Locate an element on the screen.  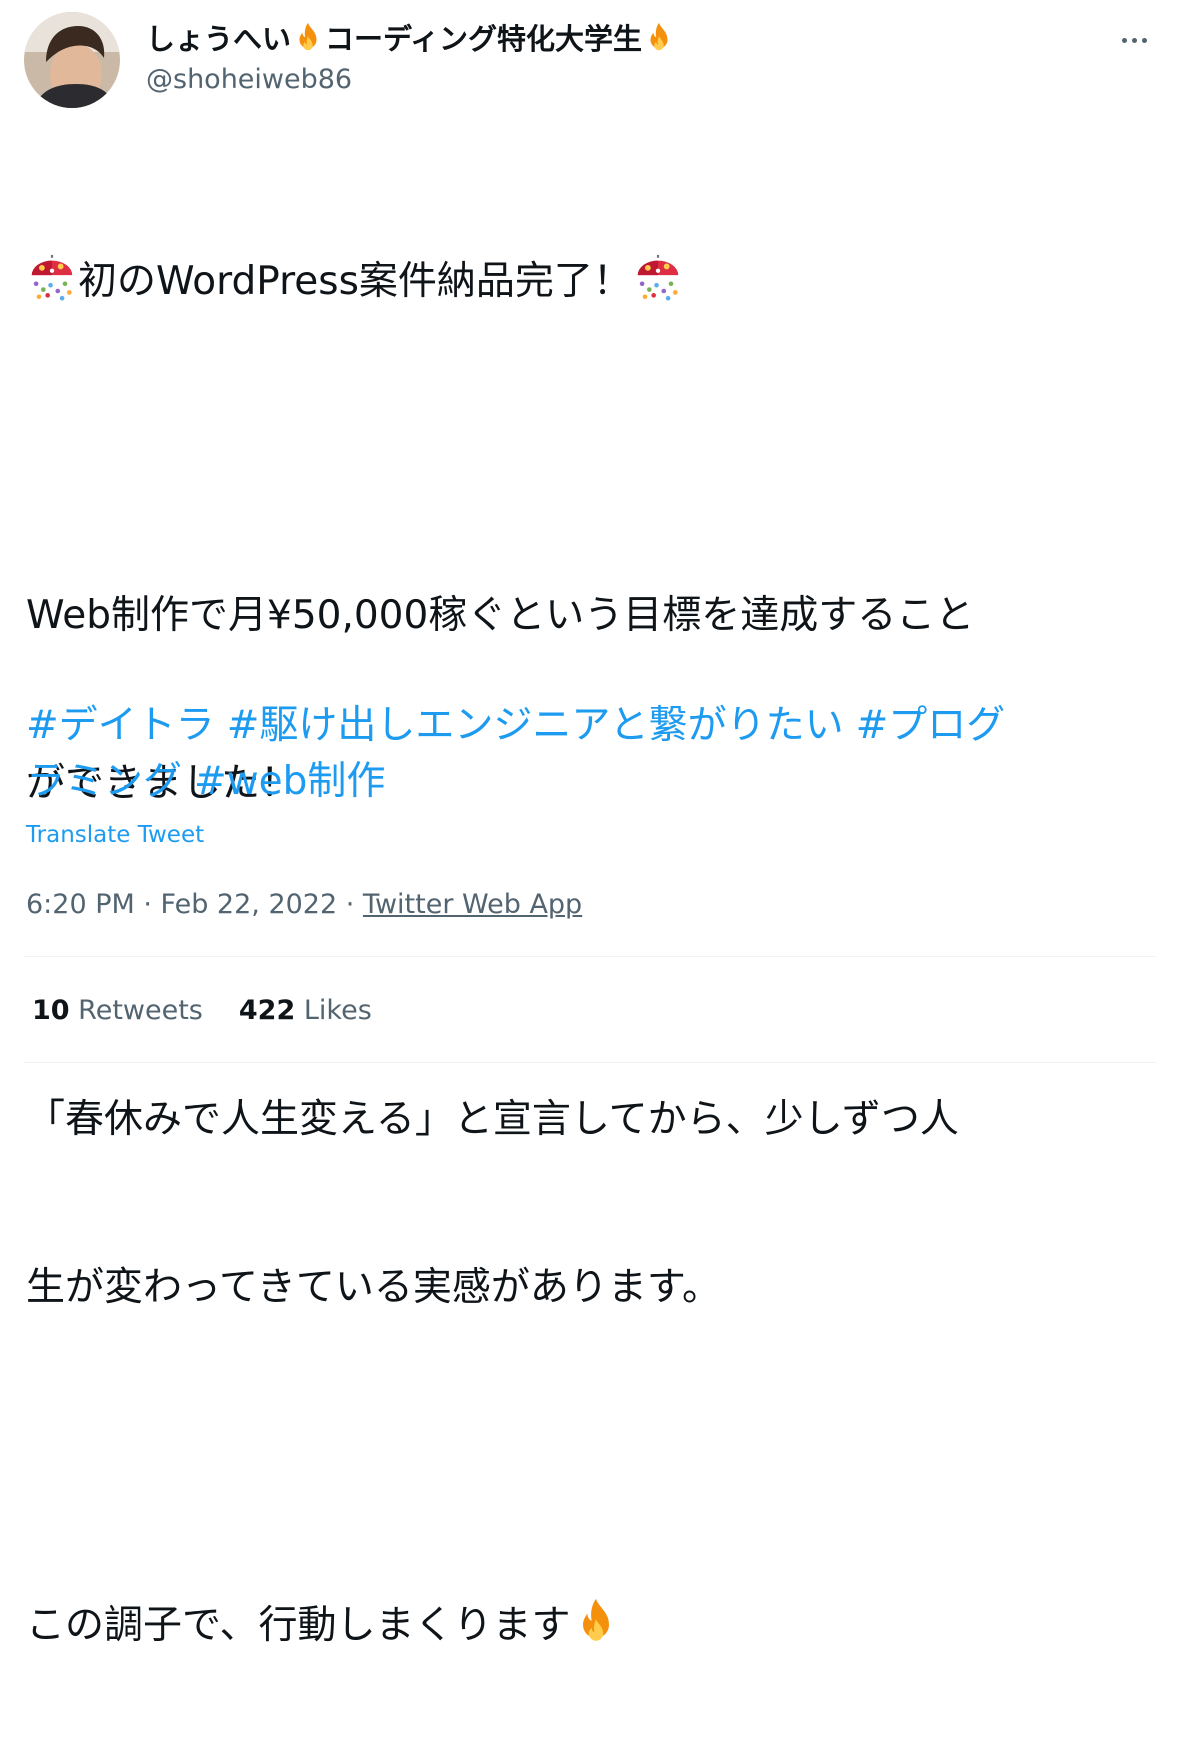
hashtag-list: #デイトラ #駆け出しエンジニアと繋がりたい #プログ ラミング #web制作 is located at coordinates (591, 754).